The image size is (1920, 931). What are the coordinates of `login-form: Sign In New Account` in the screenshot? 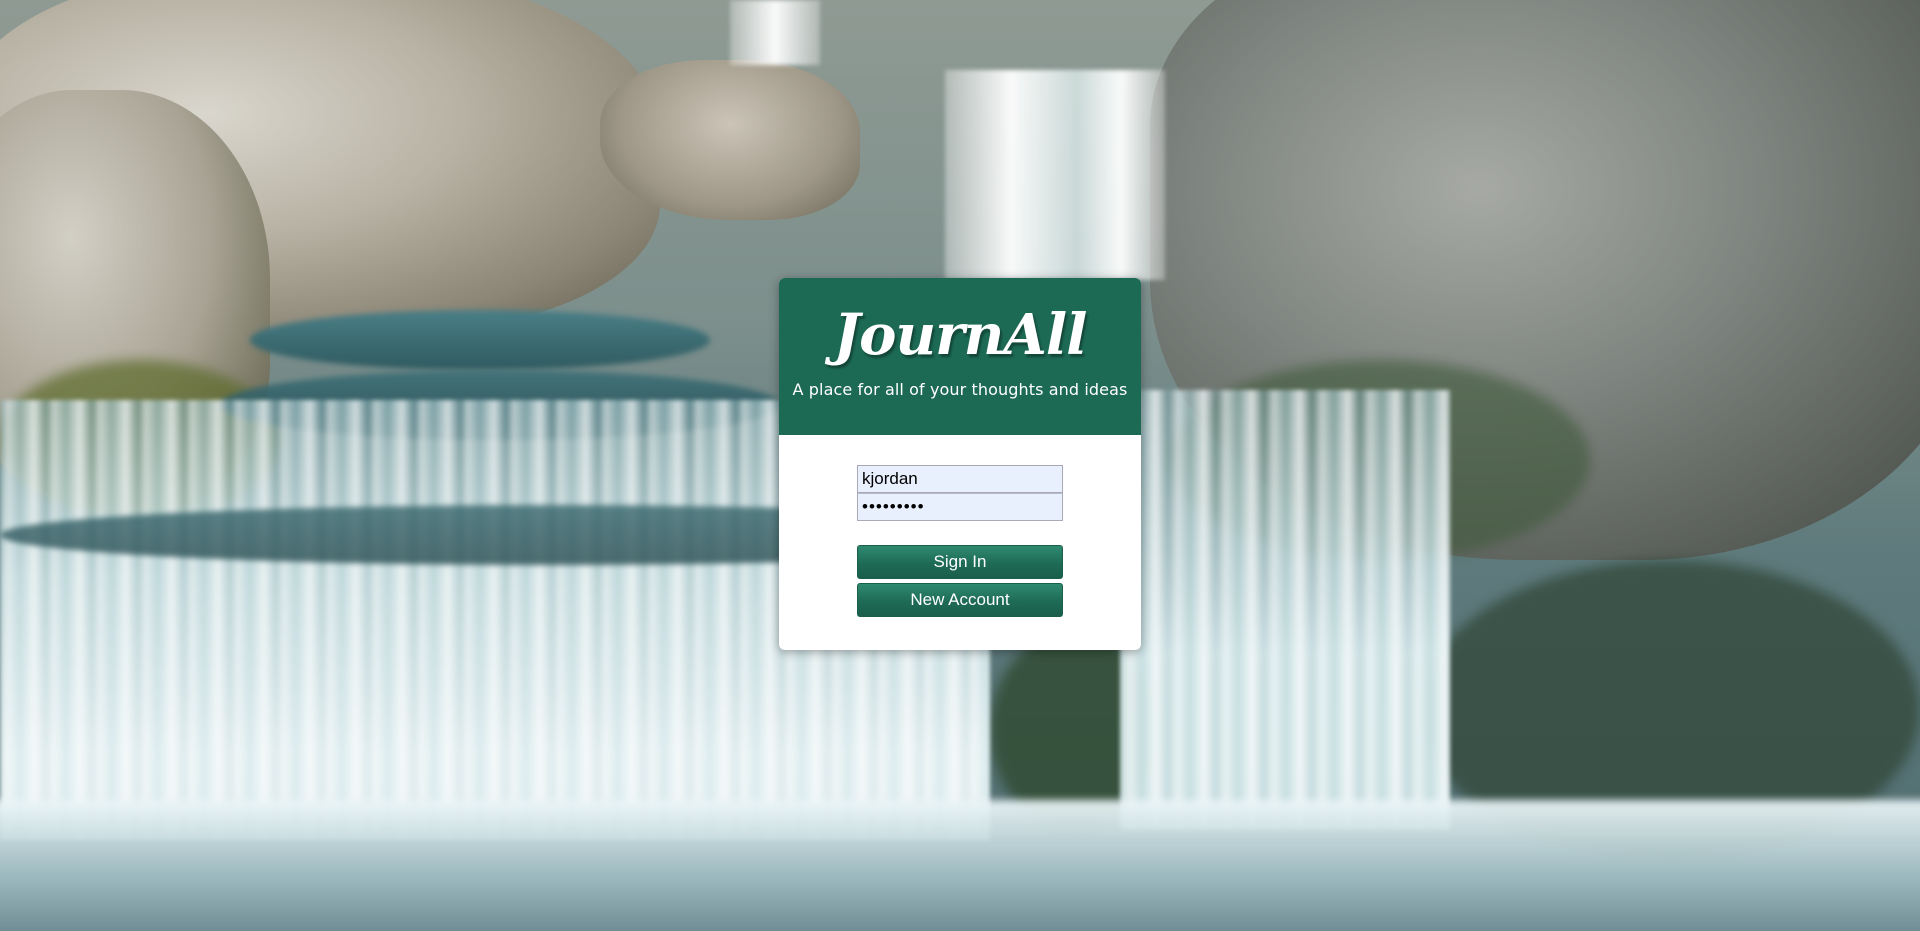 It's located at (960, 526).